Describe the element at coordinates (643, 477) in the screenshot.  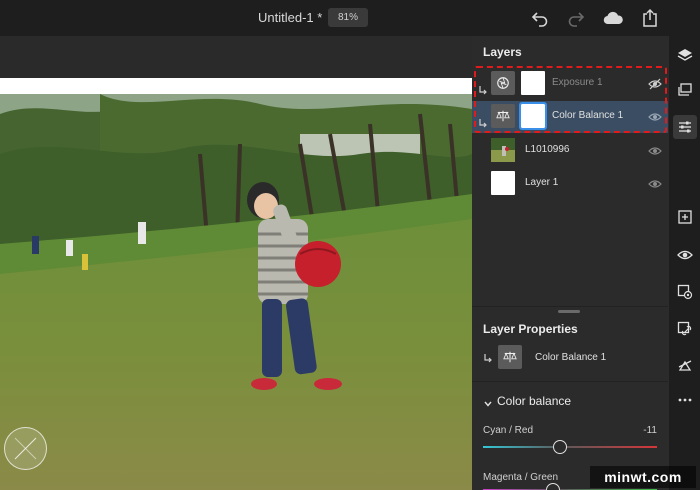
I see `watermark: minwt.com` at that location.